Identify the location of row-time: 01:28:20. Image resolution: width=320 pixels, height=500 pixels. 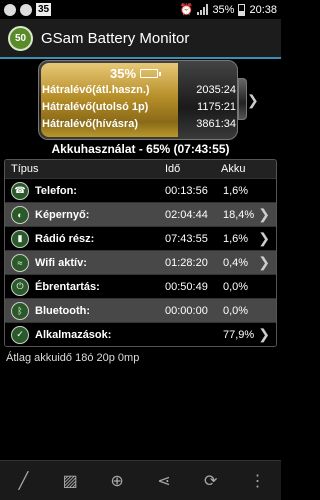
(186, 262).